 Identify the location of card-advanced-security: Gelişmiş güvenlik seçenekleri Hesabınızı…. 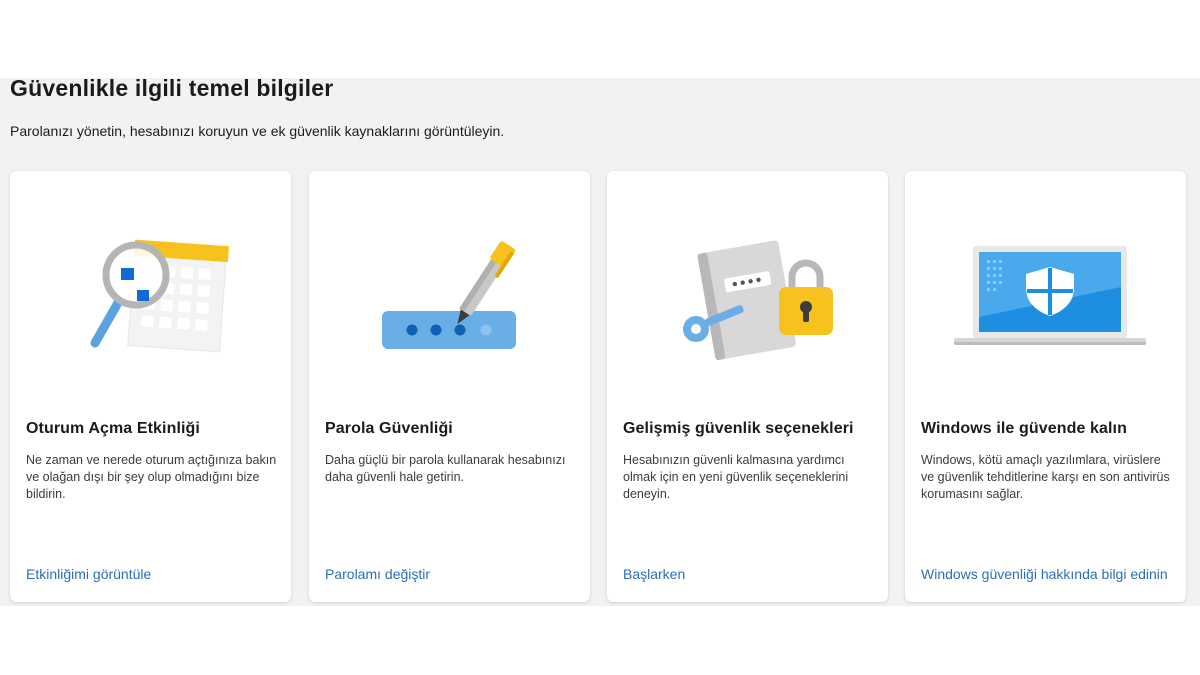
(747, 386).